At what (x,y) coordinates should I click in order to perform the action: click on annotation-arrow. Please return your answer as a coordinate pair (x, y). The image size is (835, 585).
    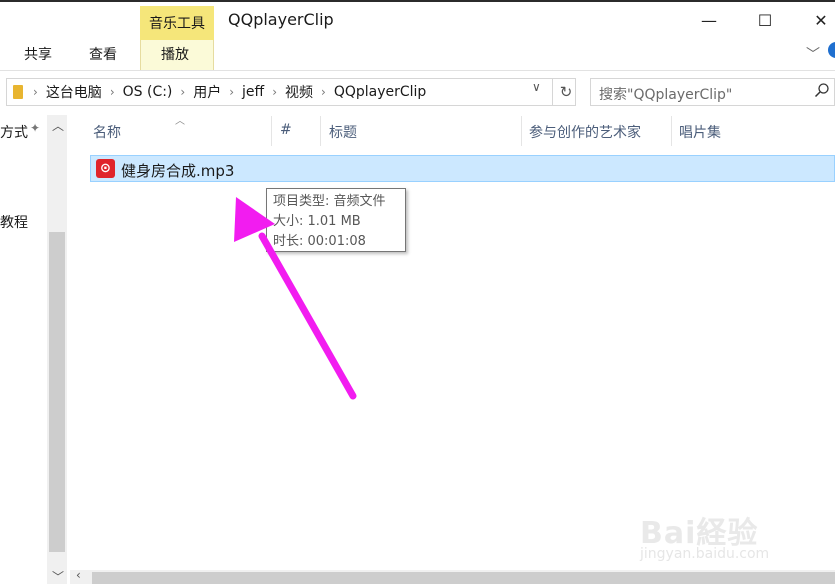
    Looking at the image, I should click on (295, 298).